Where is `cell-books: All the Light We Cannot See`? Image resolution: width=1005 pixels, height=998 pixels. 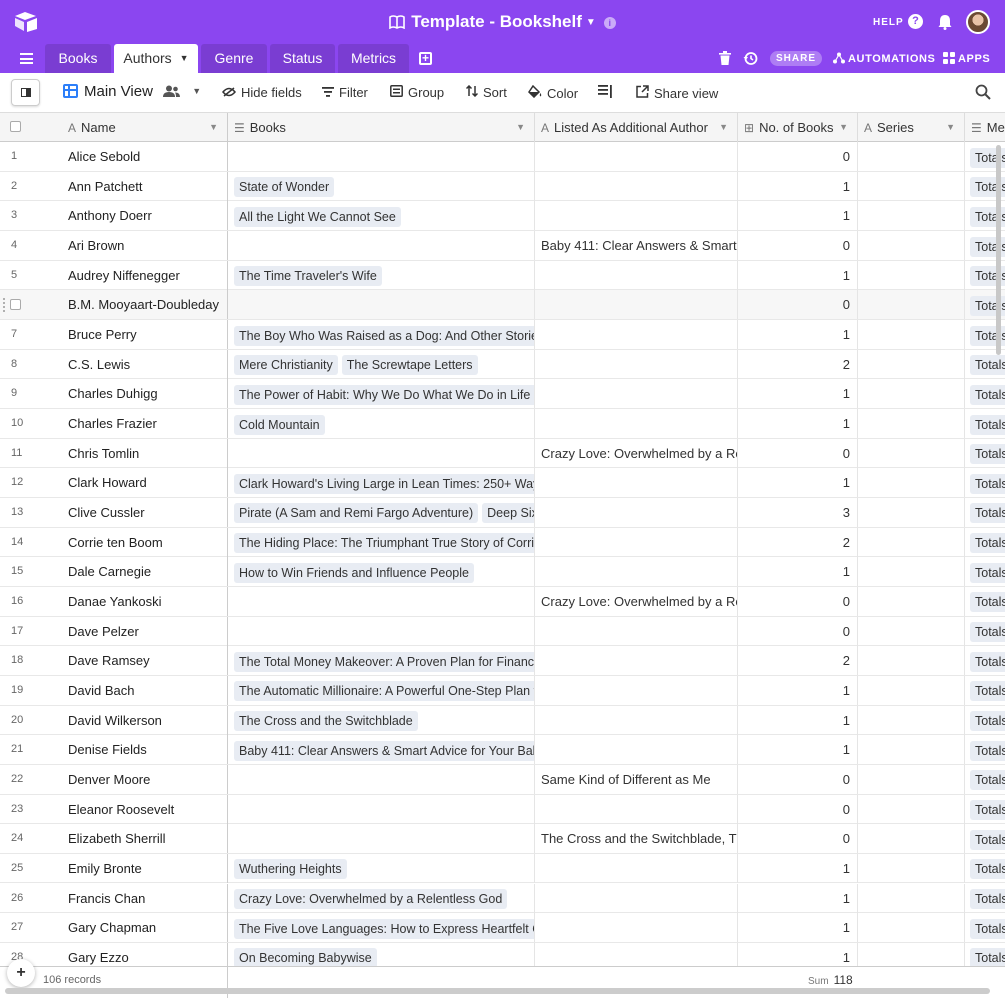 cell-books: All the Light We Cannot See is located at coordinates (381, 216).